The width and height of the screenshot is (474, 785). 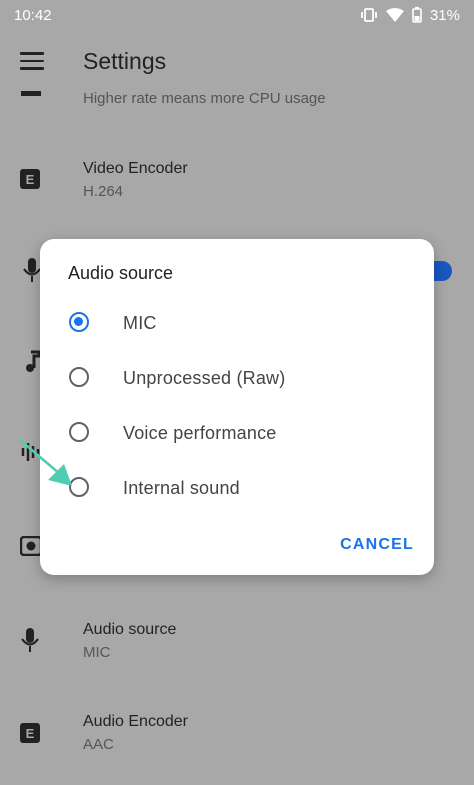 I want to click on menu-icon, so click(x=32, y=61).